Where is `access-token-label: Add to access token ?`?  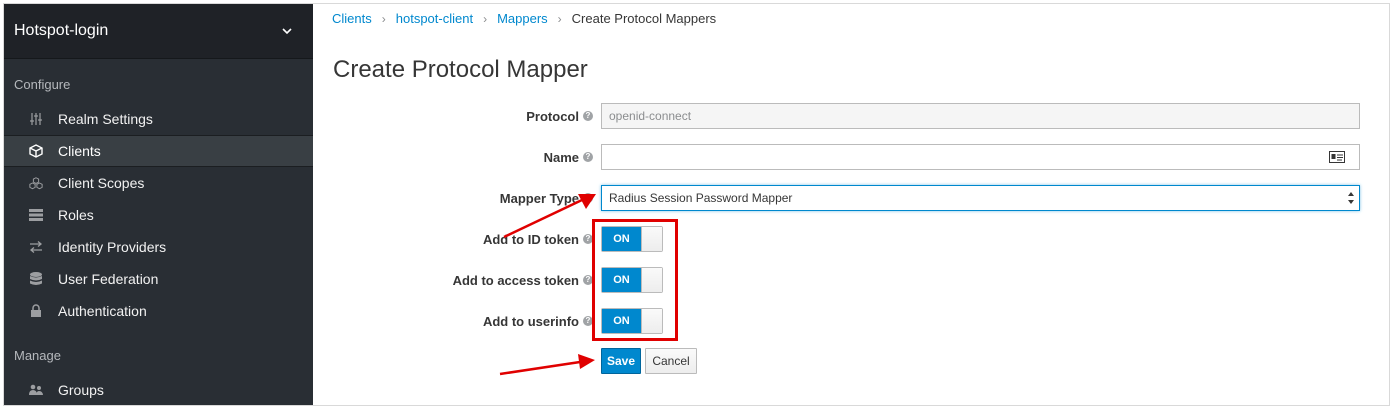 access-token-label: Add to access token ? is located at coordinates (457, 280).